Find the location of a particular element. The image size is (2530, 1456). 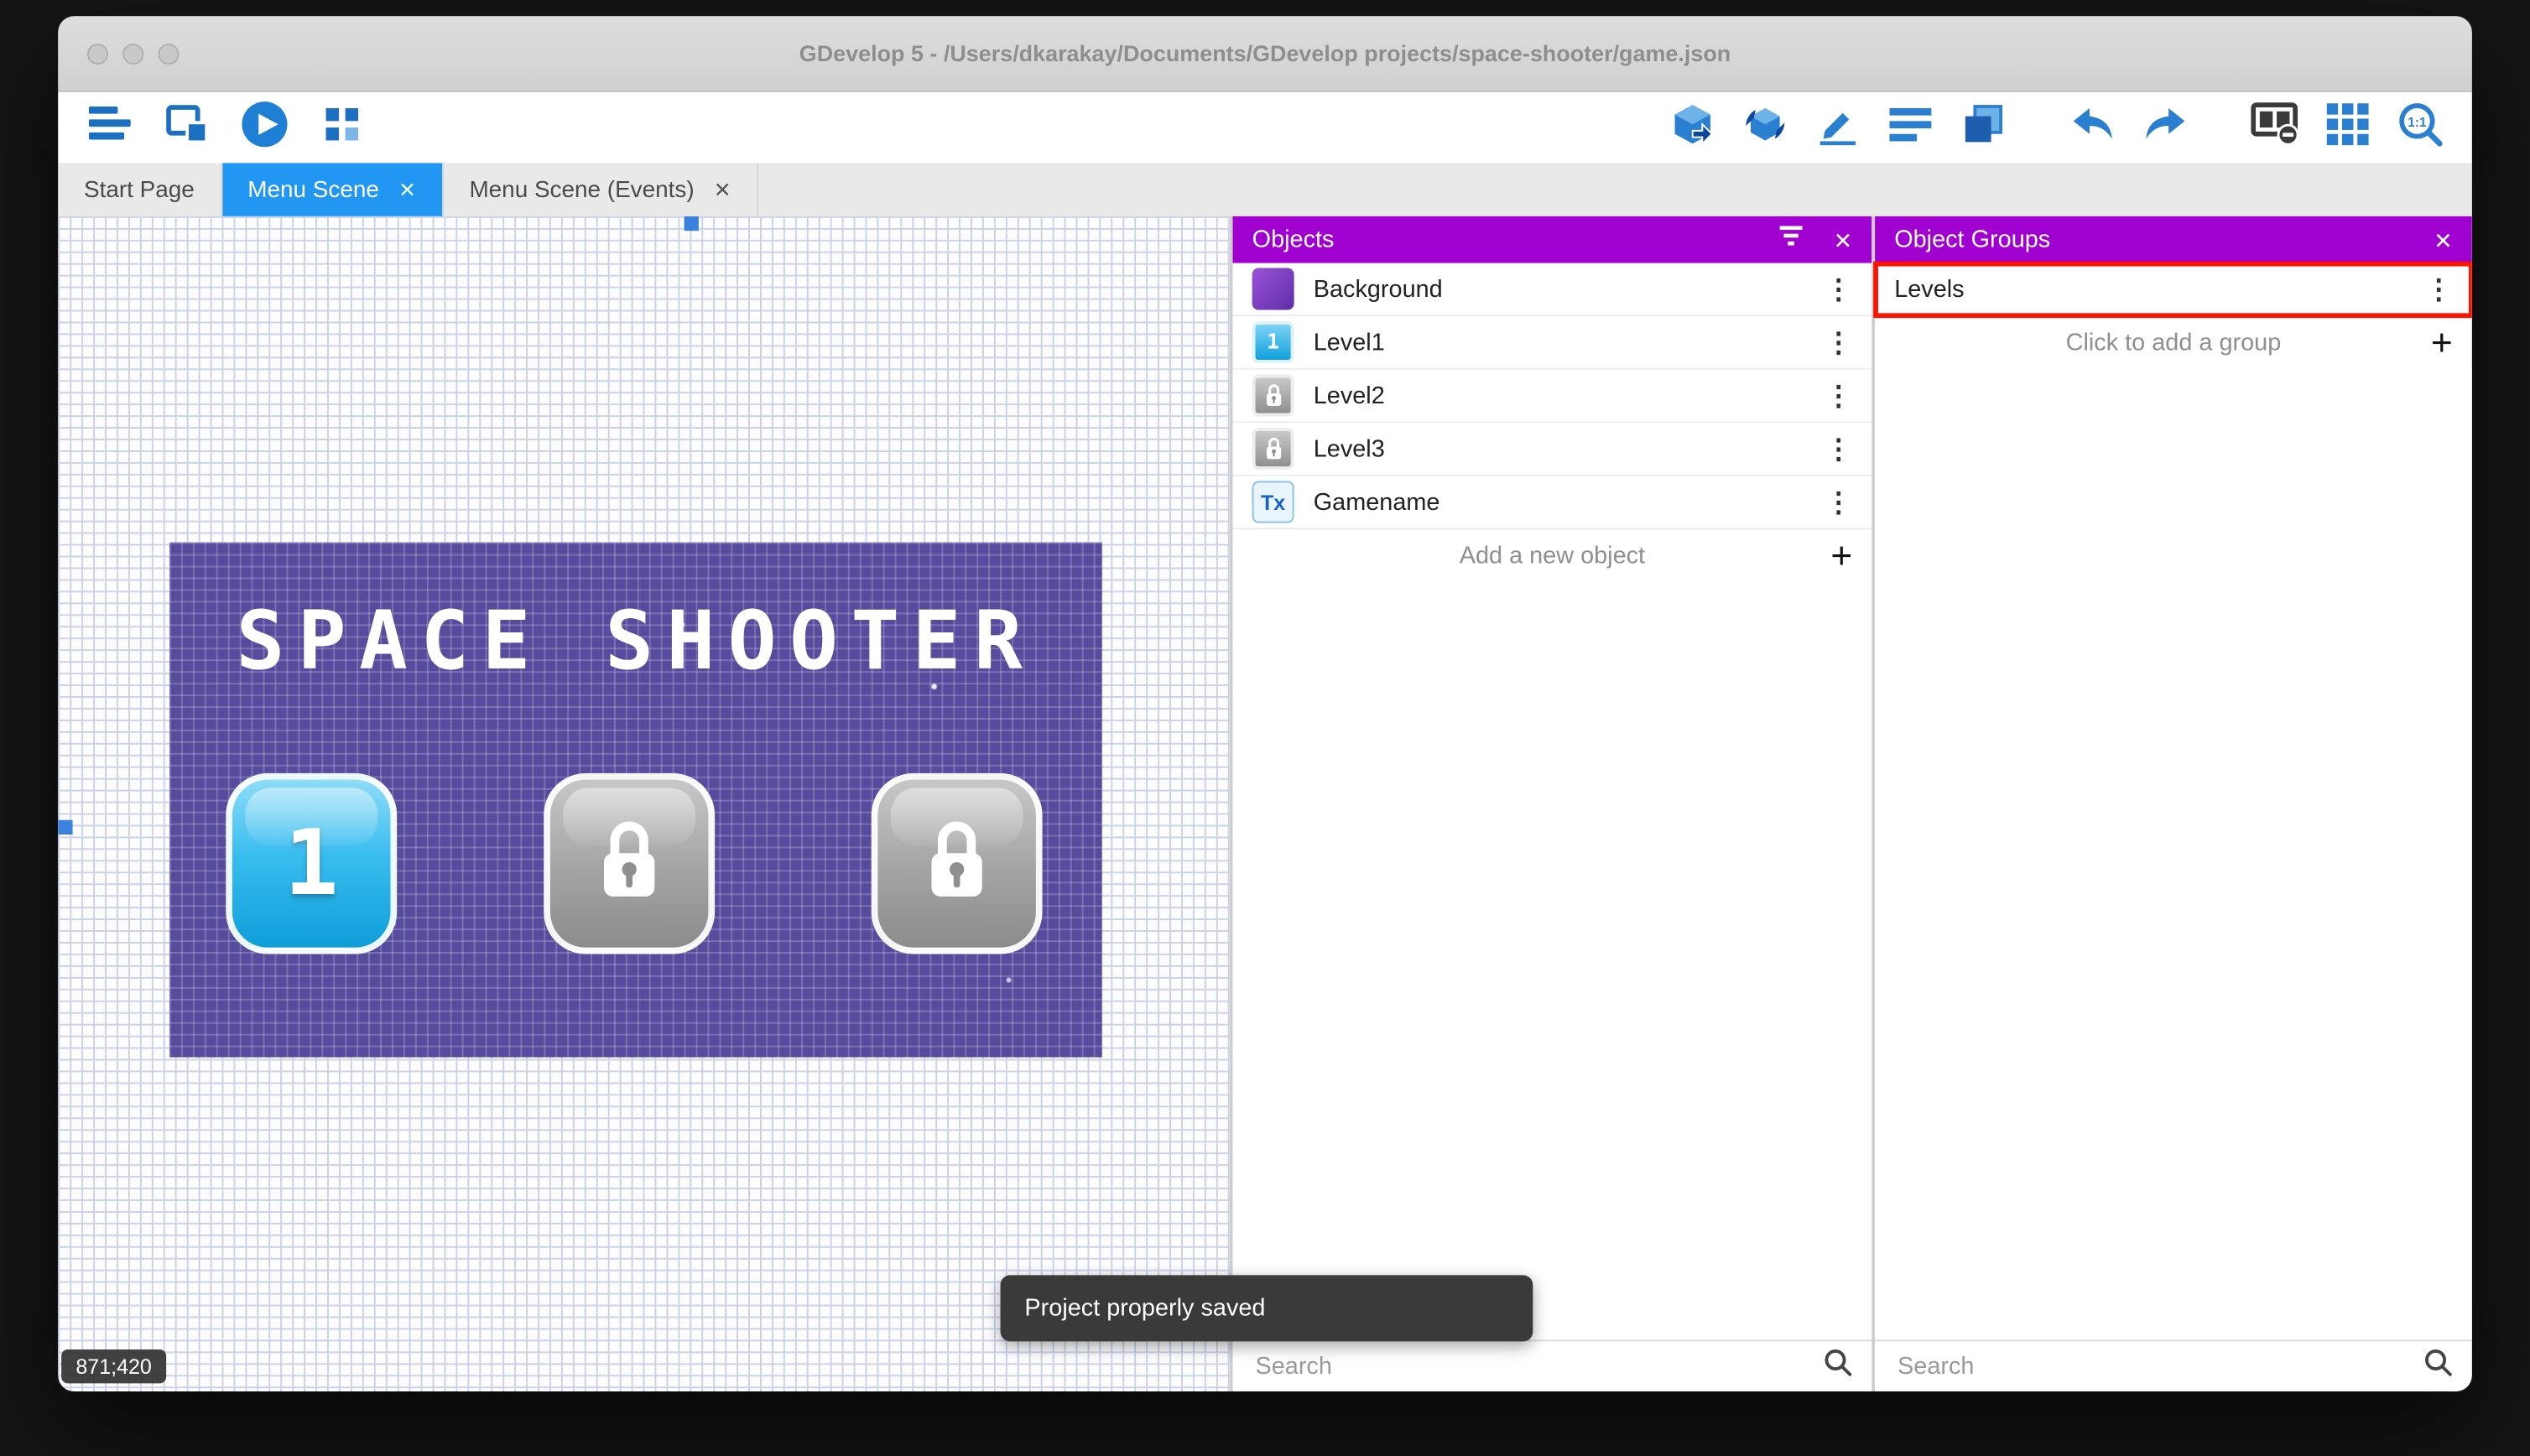

maximize-window-button is located at coordinates (169, 54).